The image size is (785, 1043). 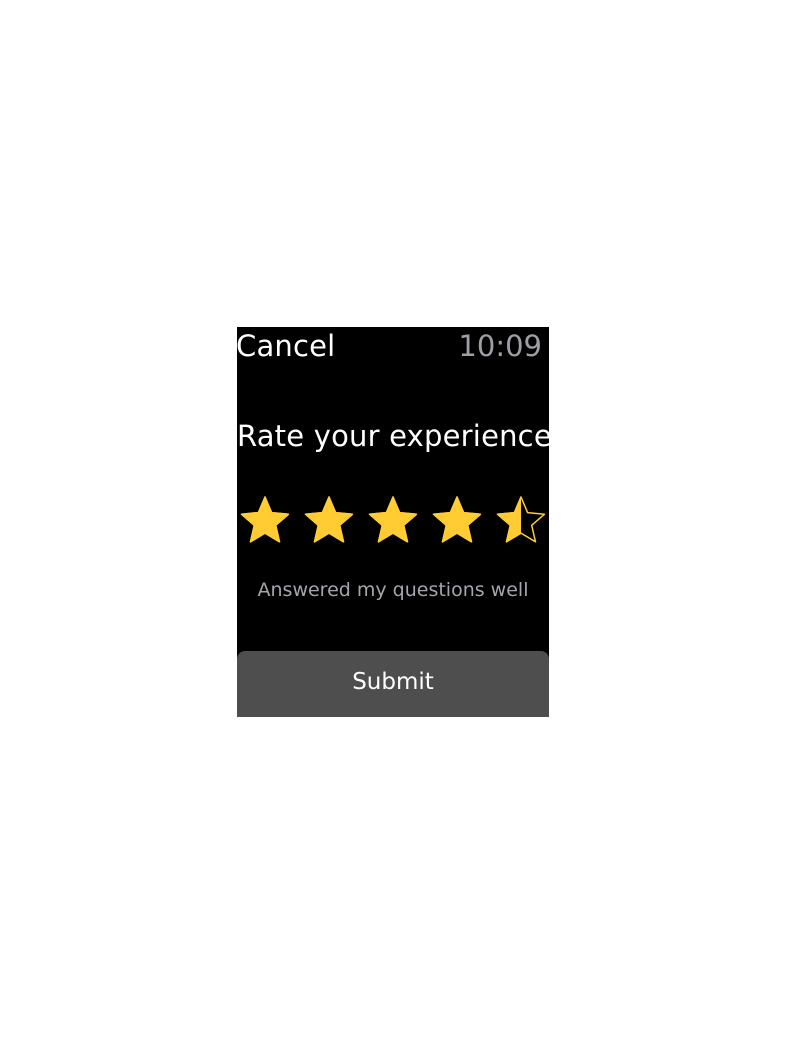 I want to click on clock: 10:09, so click(x=500, y=346).